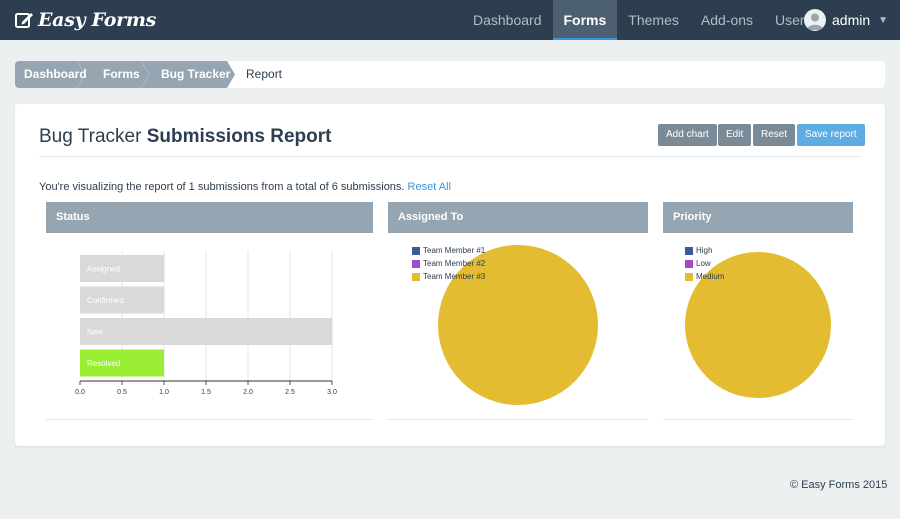  Describe the element at coordinates (248, 392) in the screenshot. I see `x-tick-label: 2.0` at that location.